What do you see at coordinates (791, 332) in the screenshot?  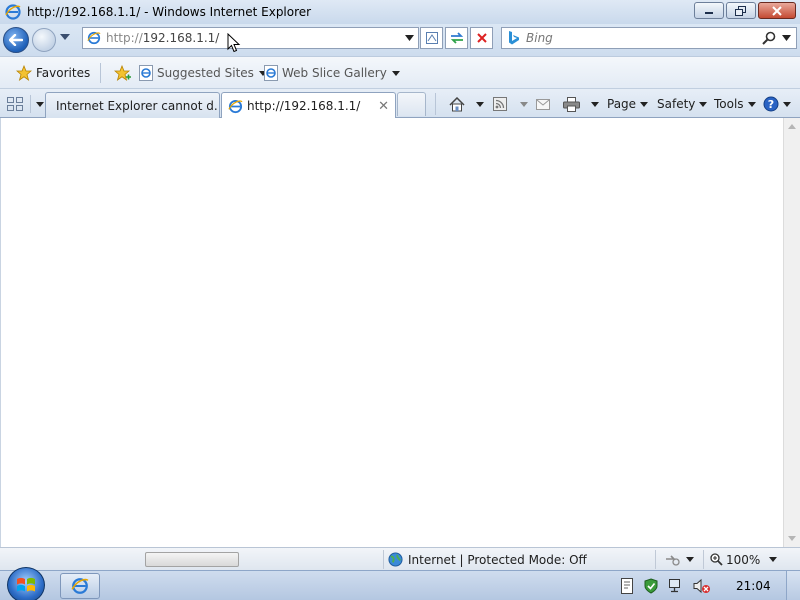 I see `vertical-scrollbar` at bounding box center [791, 332].